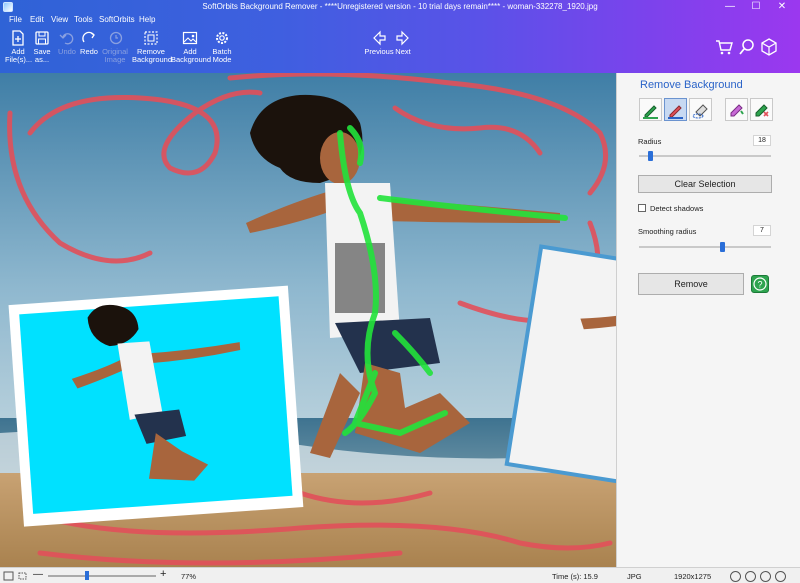  Describe the element at coordinates (147, 19) in the screenshot. I see `menu-help: Help` at that location.